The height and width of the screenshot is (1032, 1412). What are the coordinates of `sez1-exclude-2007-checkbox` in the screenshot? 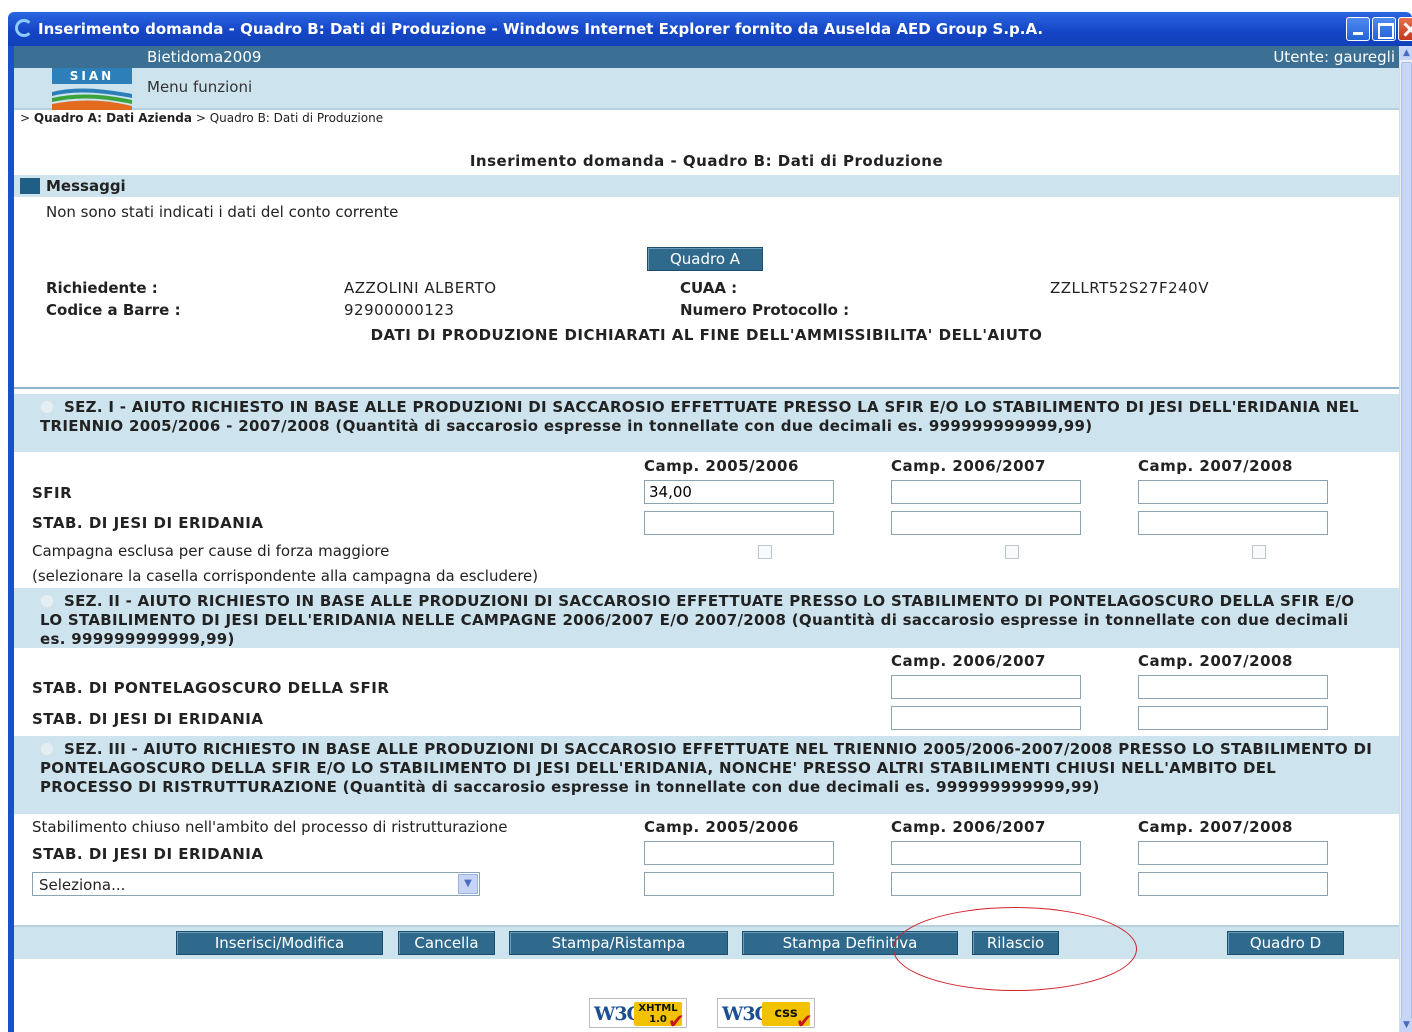 It's located at (1259, 552).